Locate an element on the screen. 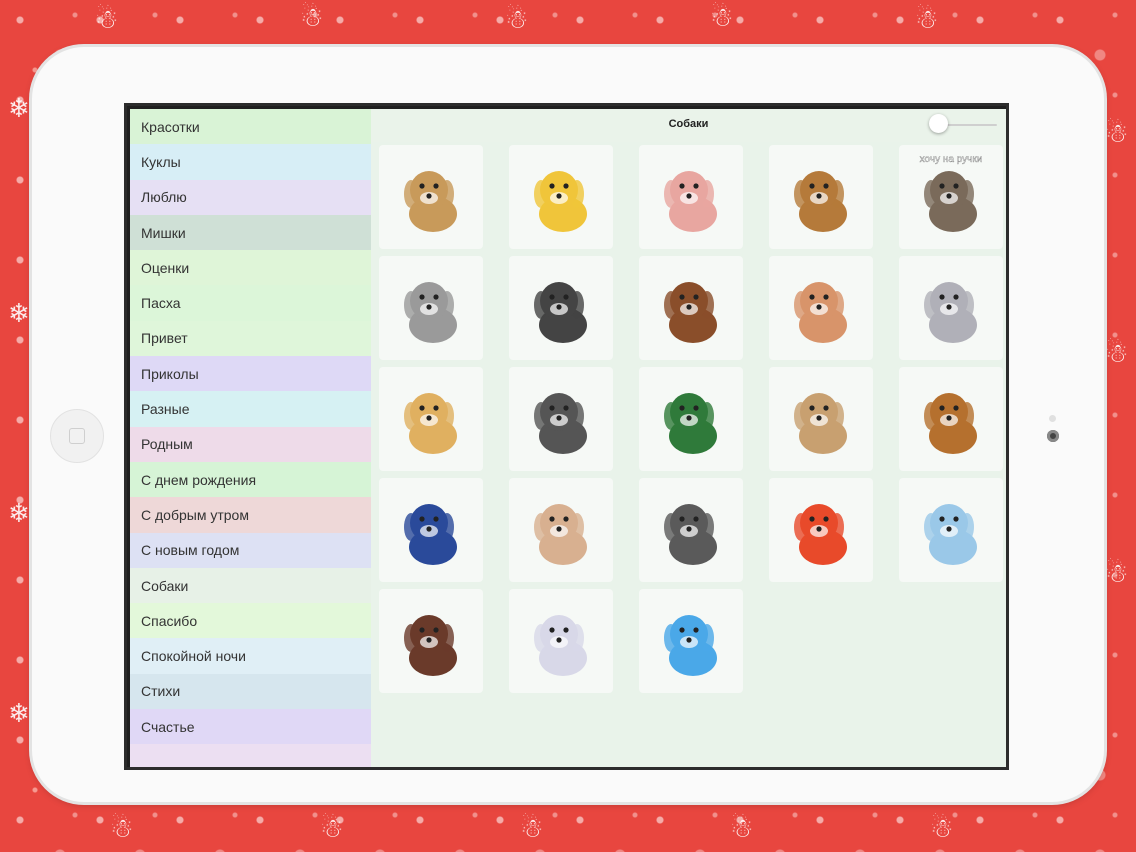 This screenshot has width=1136, height=852. home-button is located at coordinates (77, 436).